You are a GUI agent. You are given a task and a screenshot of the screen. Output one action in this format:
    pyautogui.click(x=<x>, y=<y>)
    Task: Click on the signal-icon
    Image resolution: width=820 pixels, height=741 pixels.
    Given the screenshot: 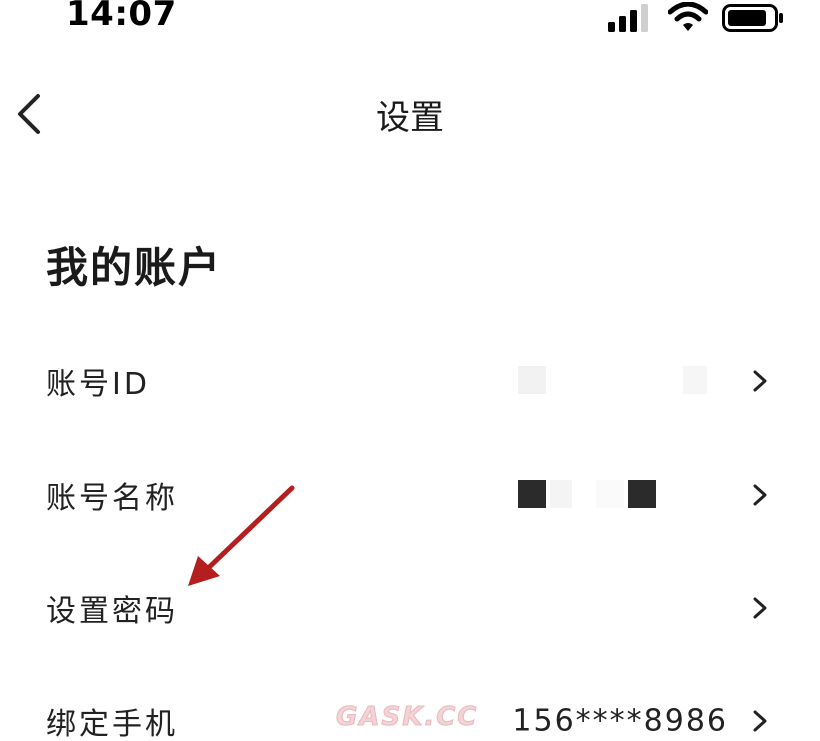 What is the action you would take?
    pyautogui.click(x=628, y=18)
    